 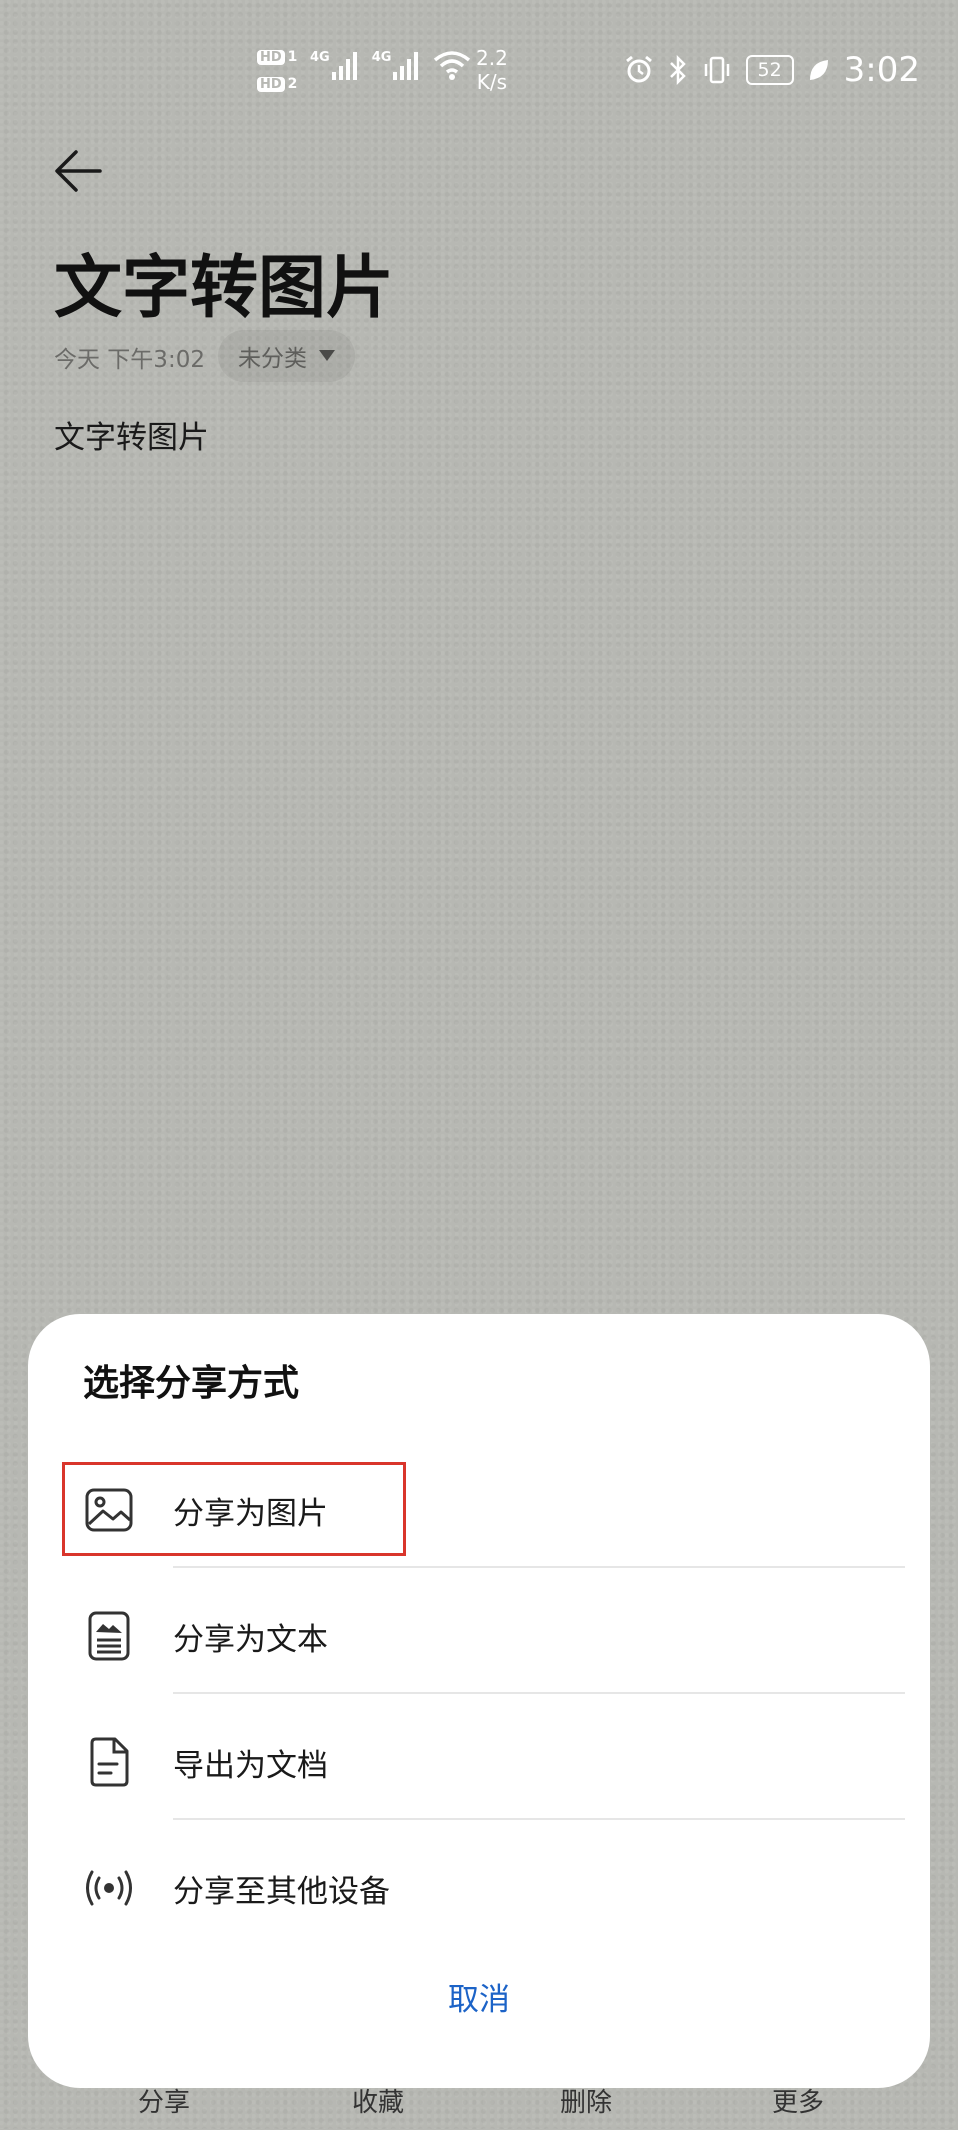 I want to click on text-doc-icon, so click(x=109, y=1636).